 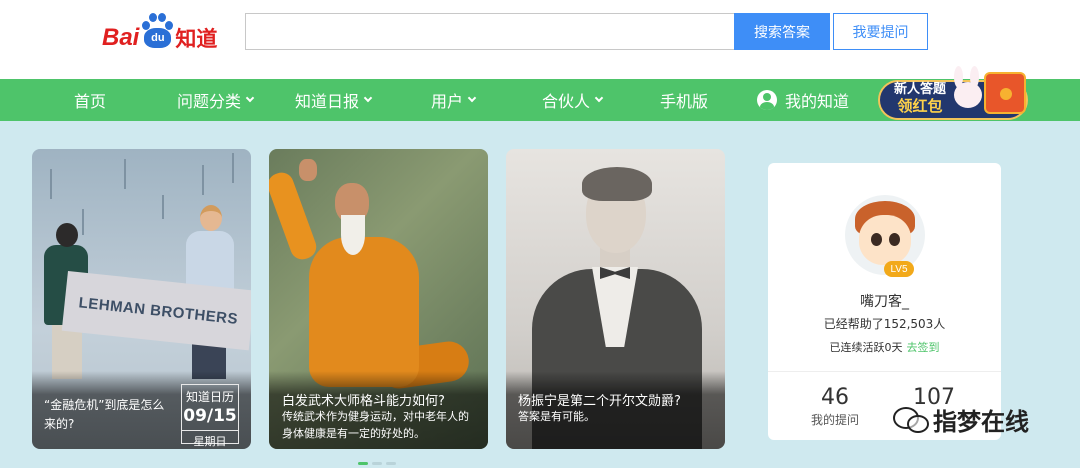 I want to click on calendar-label: 知道日历, so click(x=209, y=397).